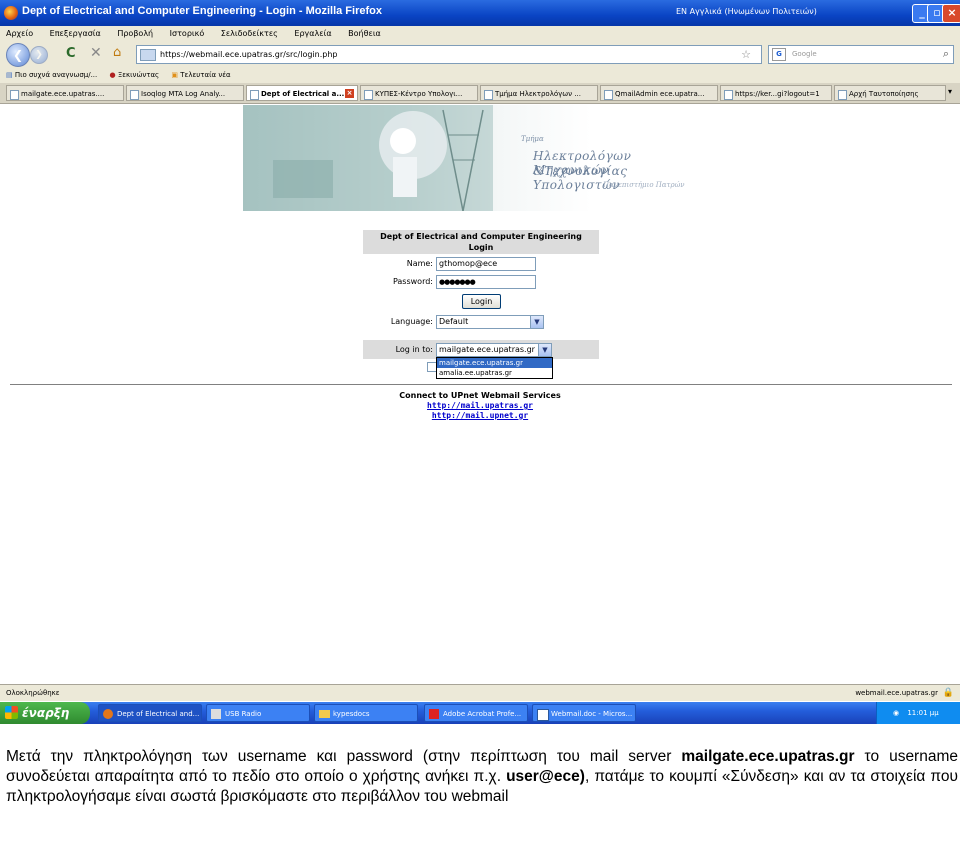 The height and width of the screenshot is (849, 960). Describe the element at coordinates (205, 75) in the screenshot. I see `bookmark-latest-news: Τελευταία νέα` at that location.